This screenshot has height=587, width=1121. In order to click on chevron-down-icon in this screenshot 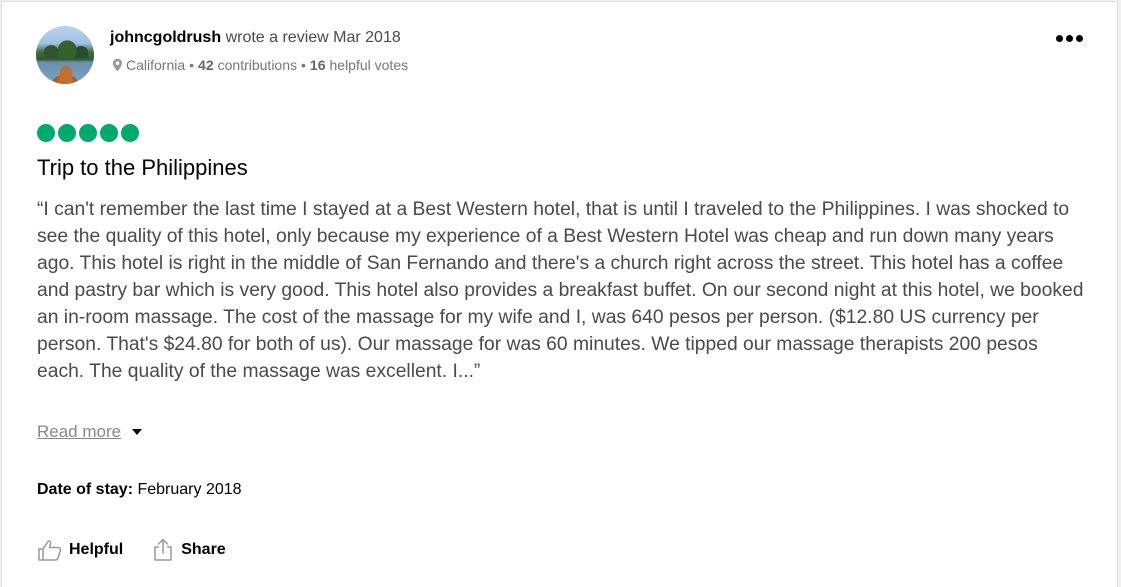, I will do `click(137, 432)`.